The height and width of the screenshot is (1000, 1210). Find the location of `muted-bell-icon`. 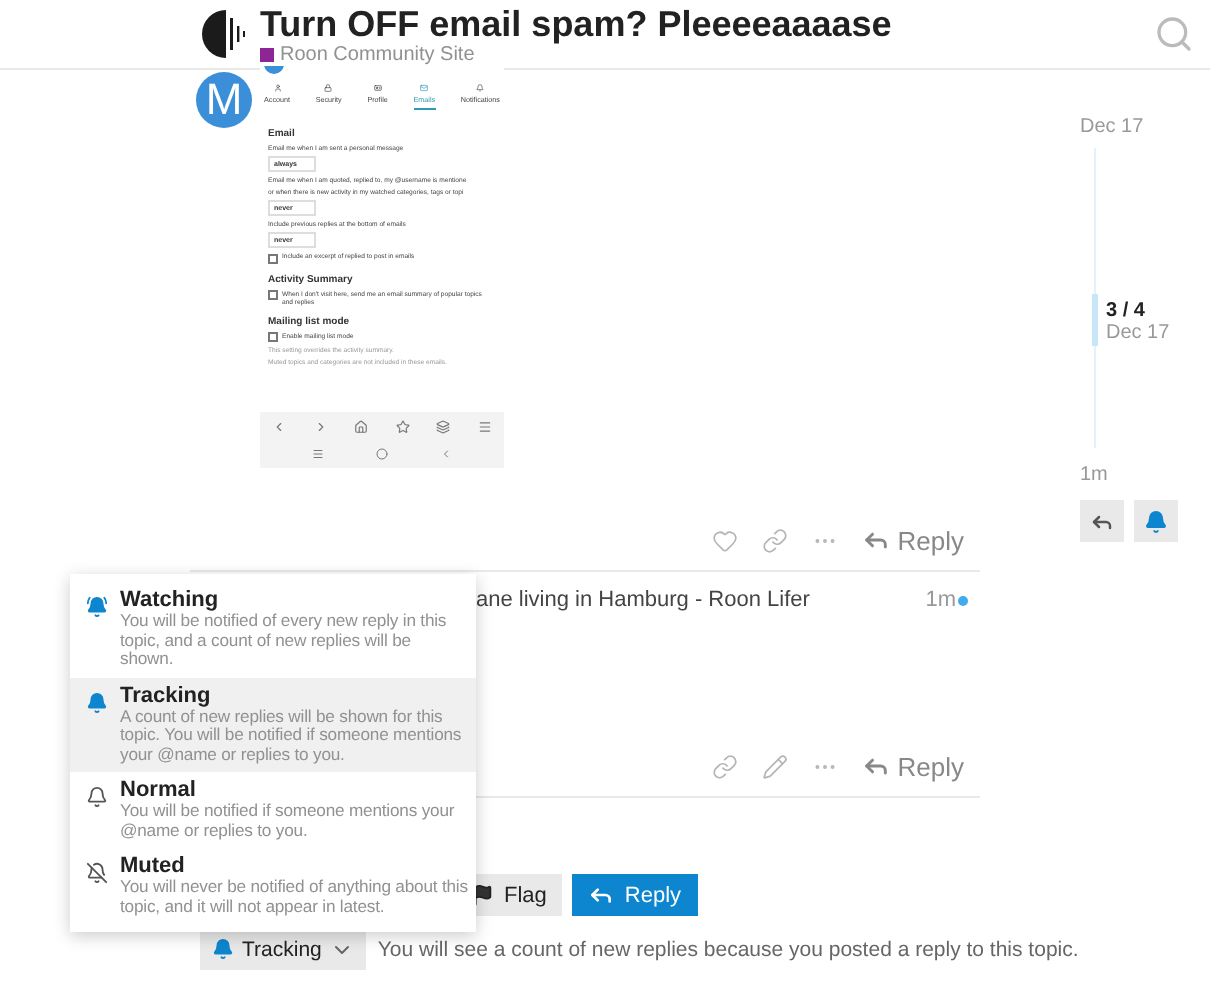

muted-bell-icon is located at coordinates (97, 873).